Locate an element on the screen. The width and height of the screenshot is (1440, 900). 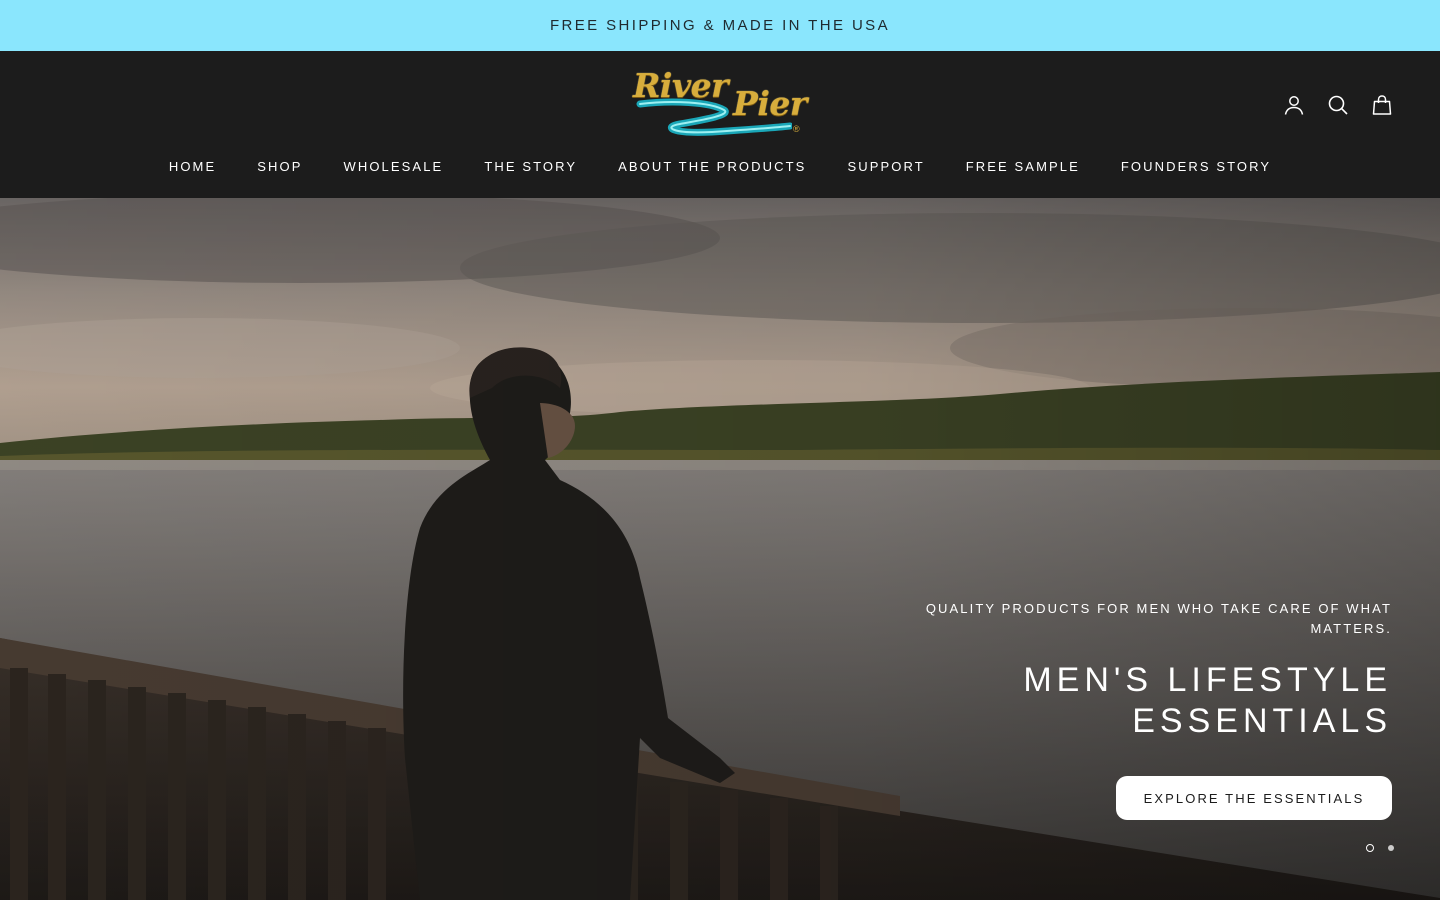
hero-title: MEN'S LIFESTYLE ESSENTIALS is located at coordinates (1207, 700).